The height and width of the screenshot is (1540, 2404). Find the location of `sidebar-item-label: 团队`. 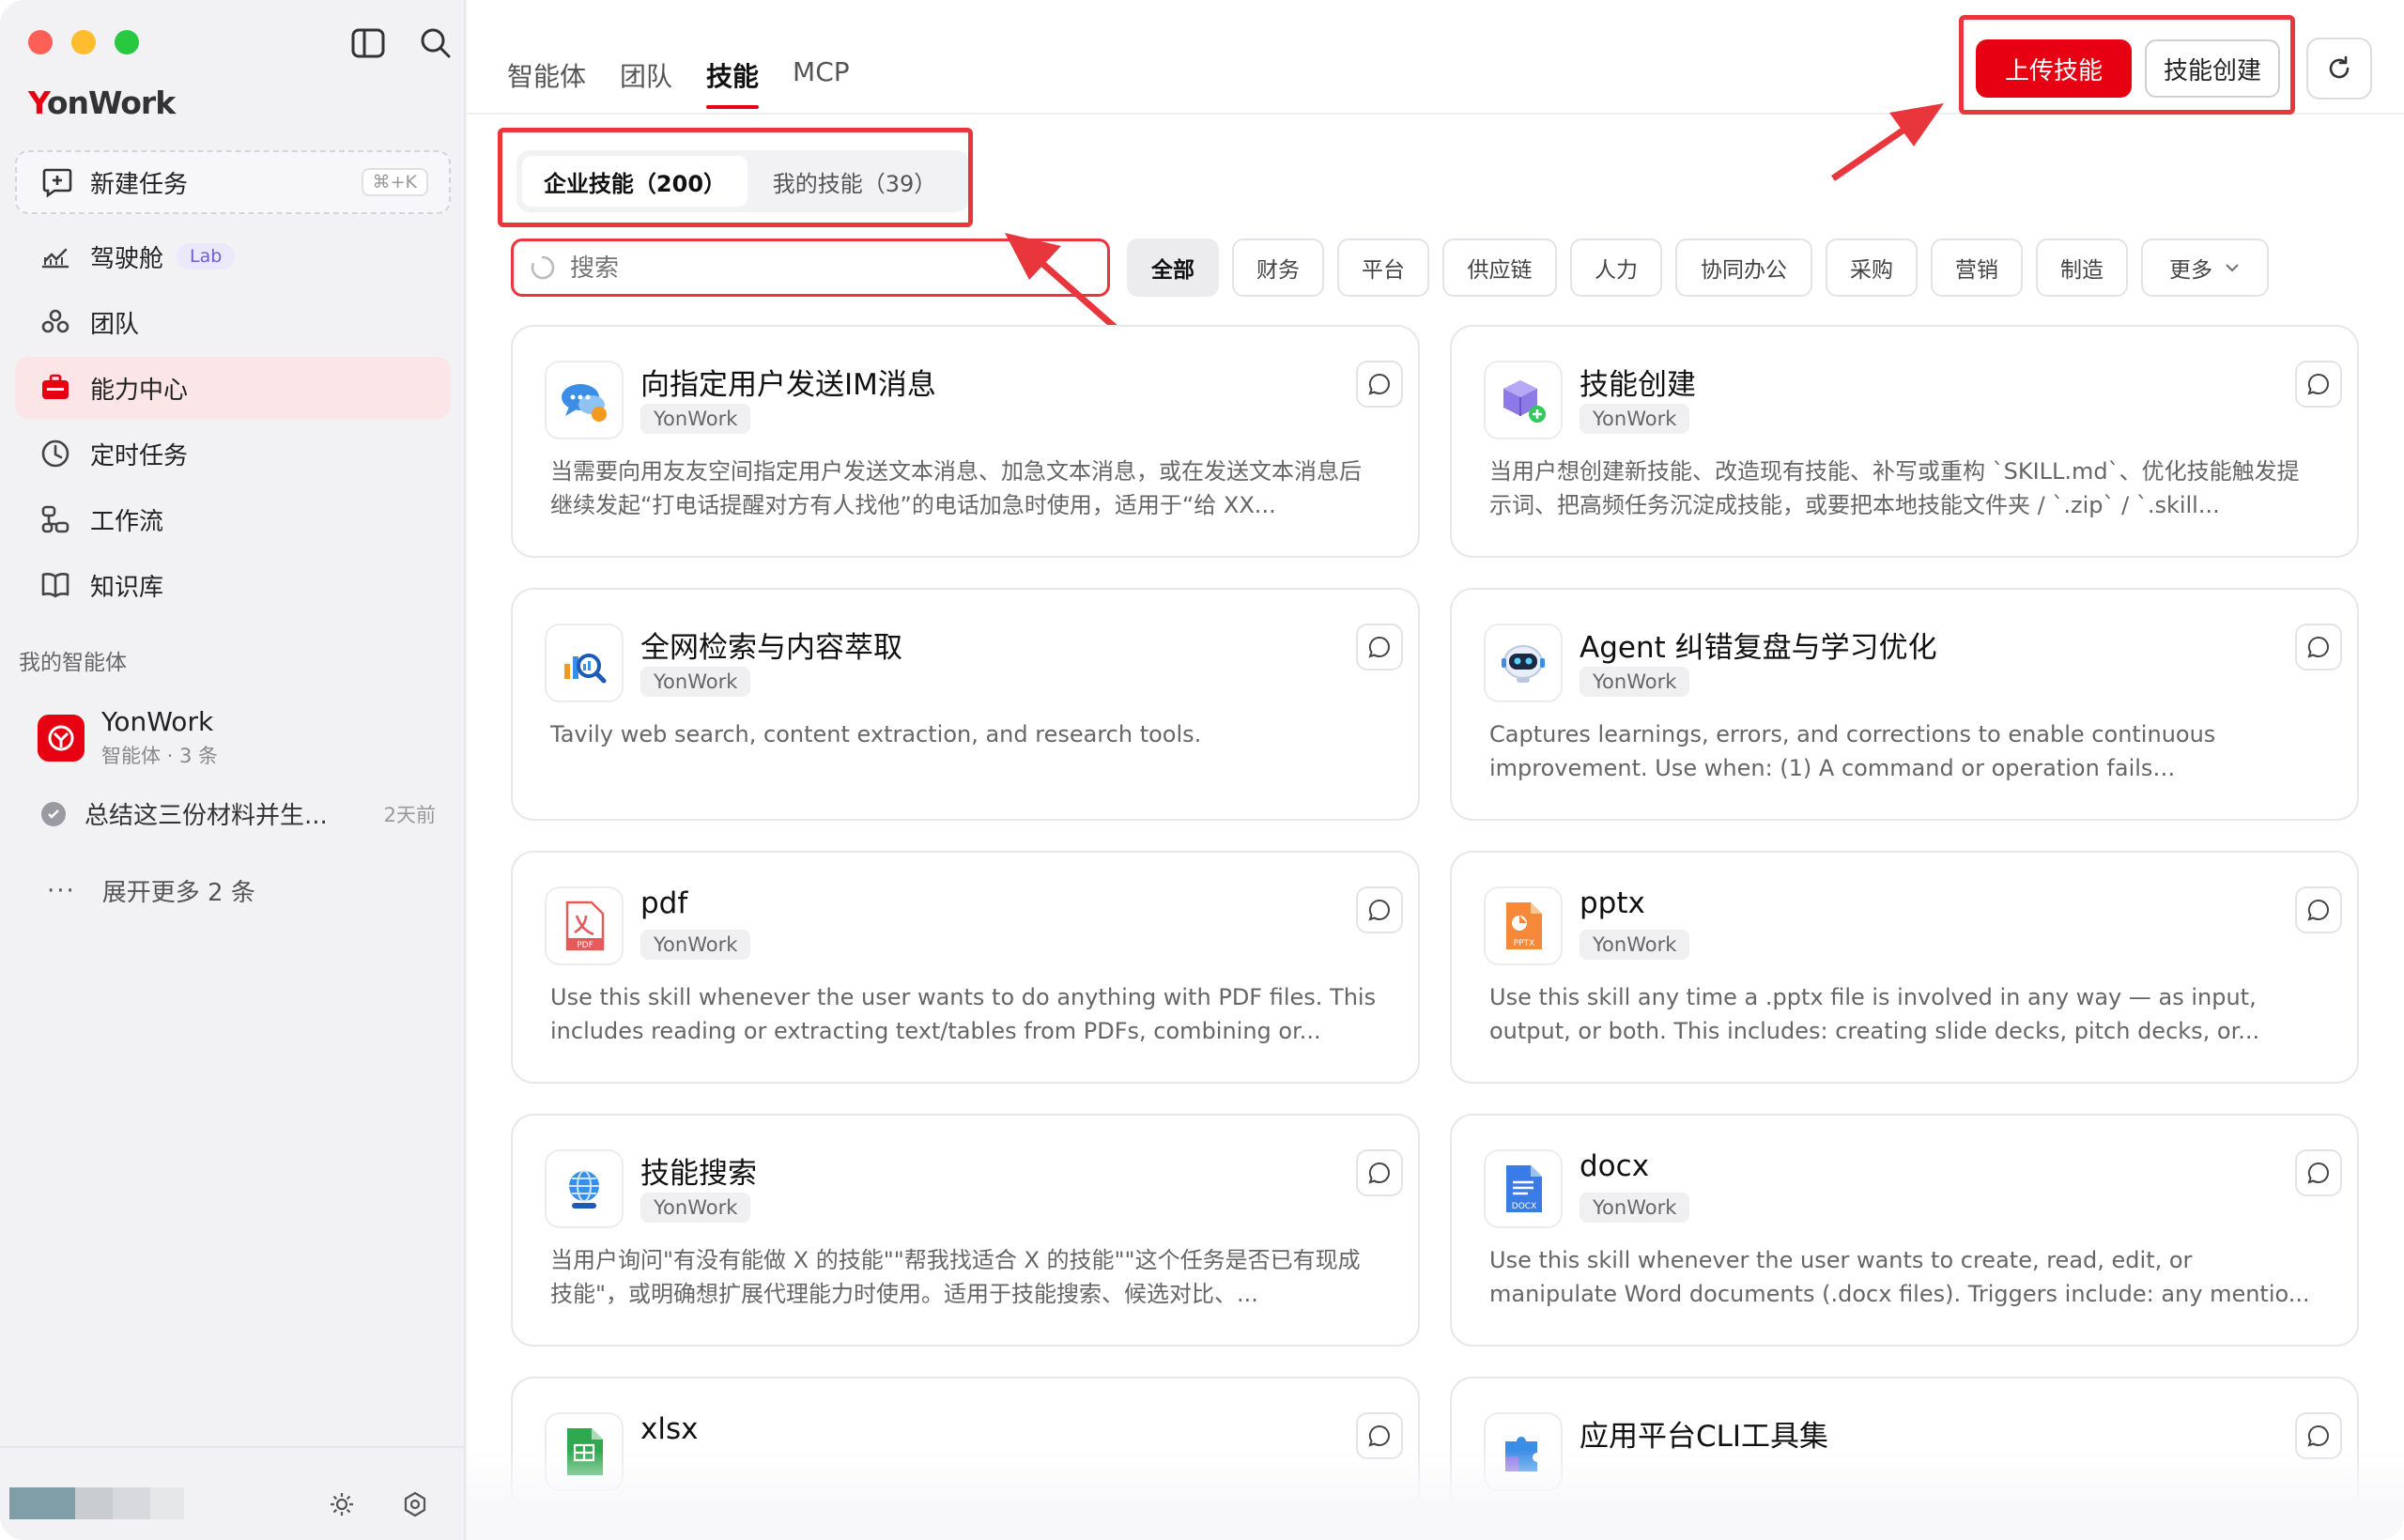

sidebar-item-label: 团队 is located at coordinates (115, 324).